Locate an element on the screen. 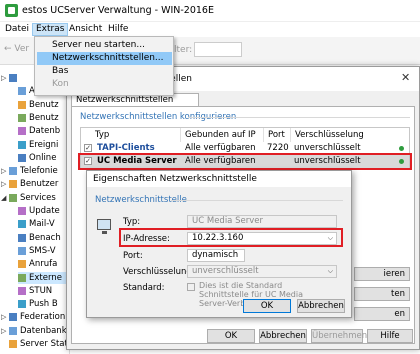  col-header-enc: Verschlüsselung is located at coordinates (350, 135).